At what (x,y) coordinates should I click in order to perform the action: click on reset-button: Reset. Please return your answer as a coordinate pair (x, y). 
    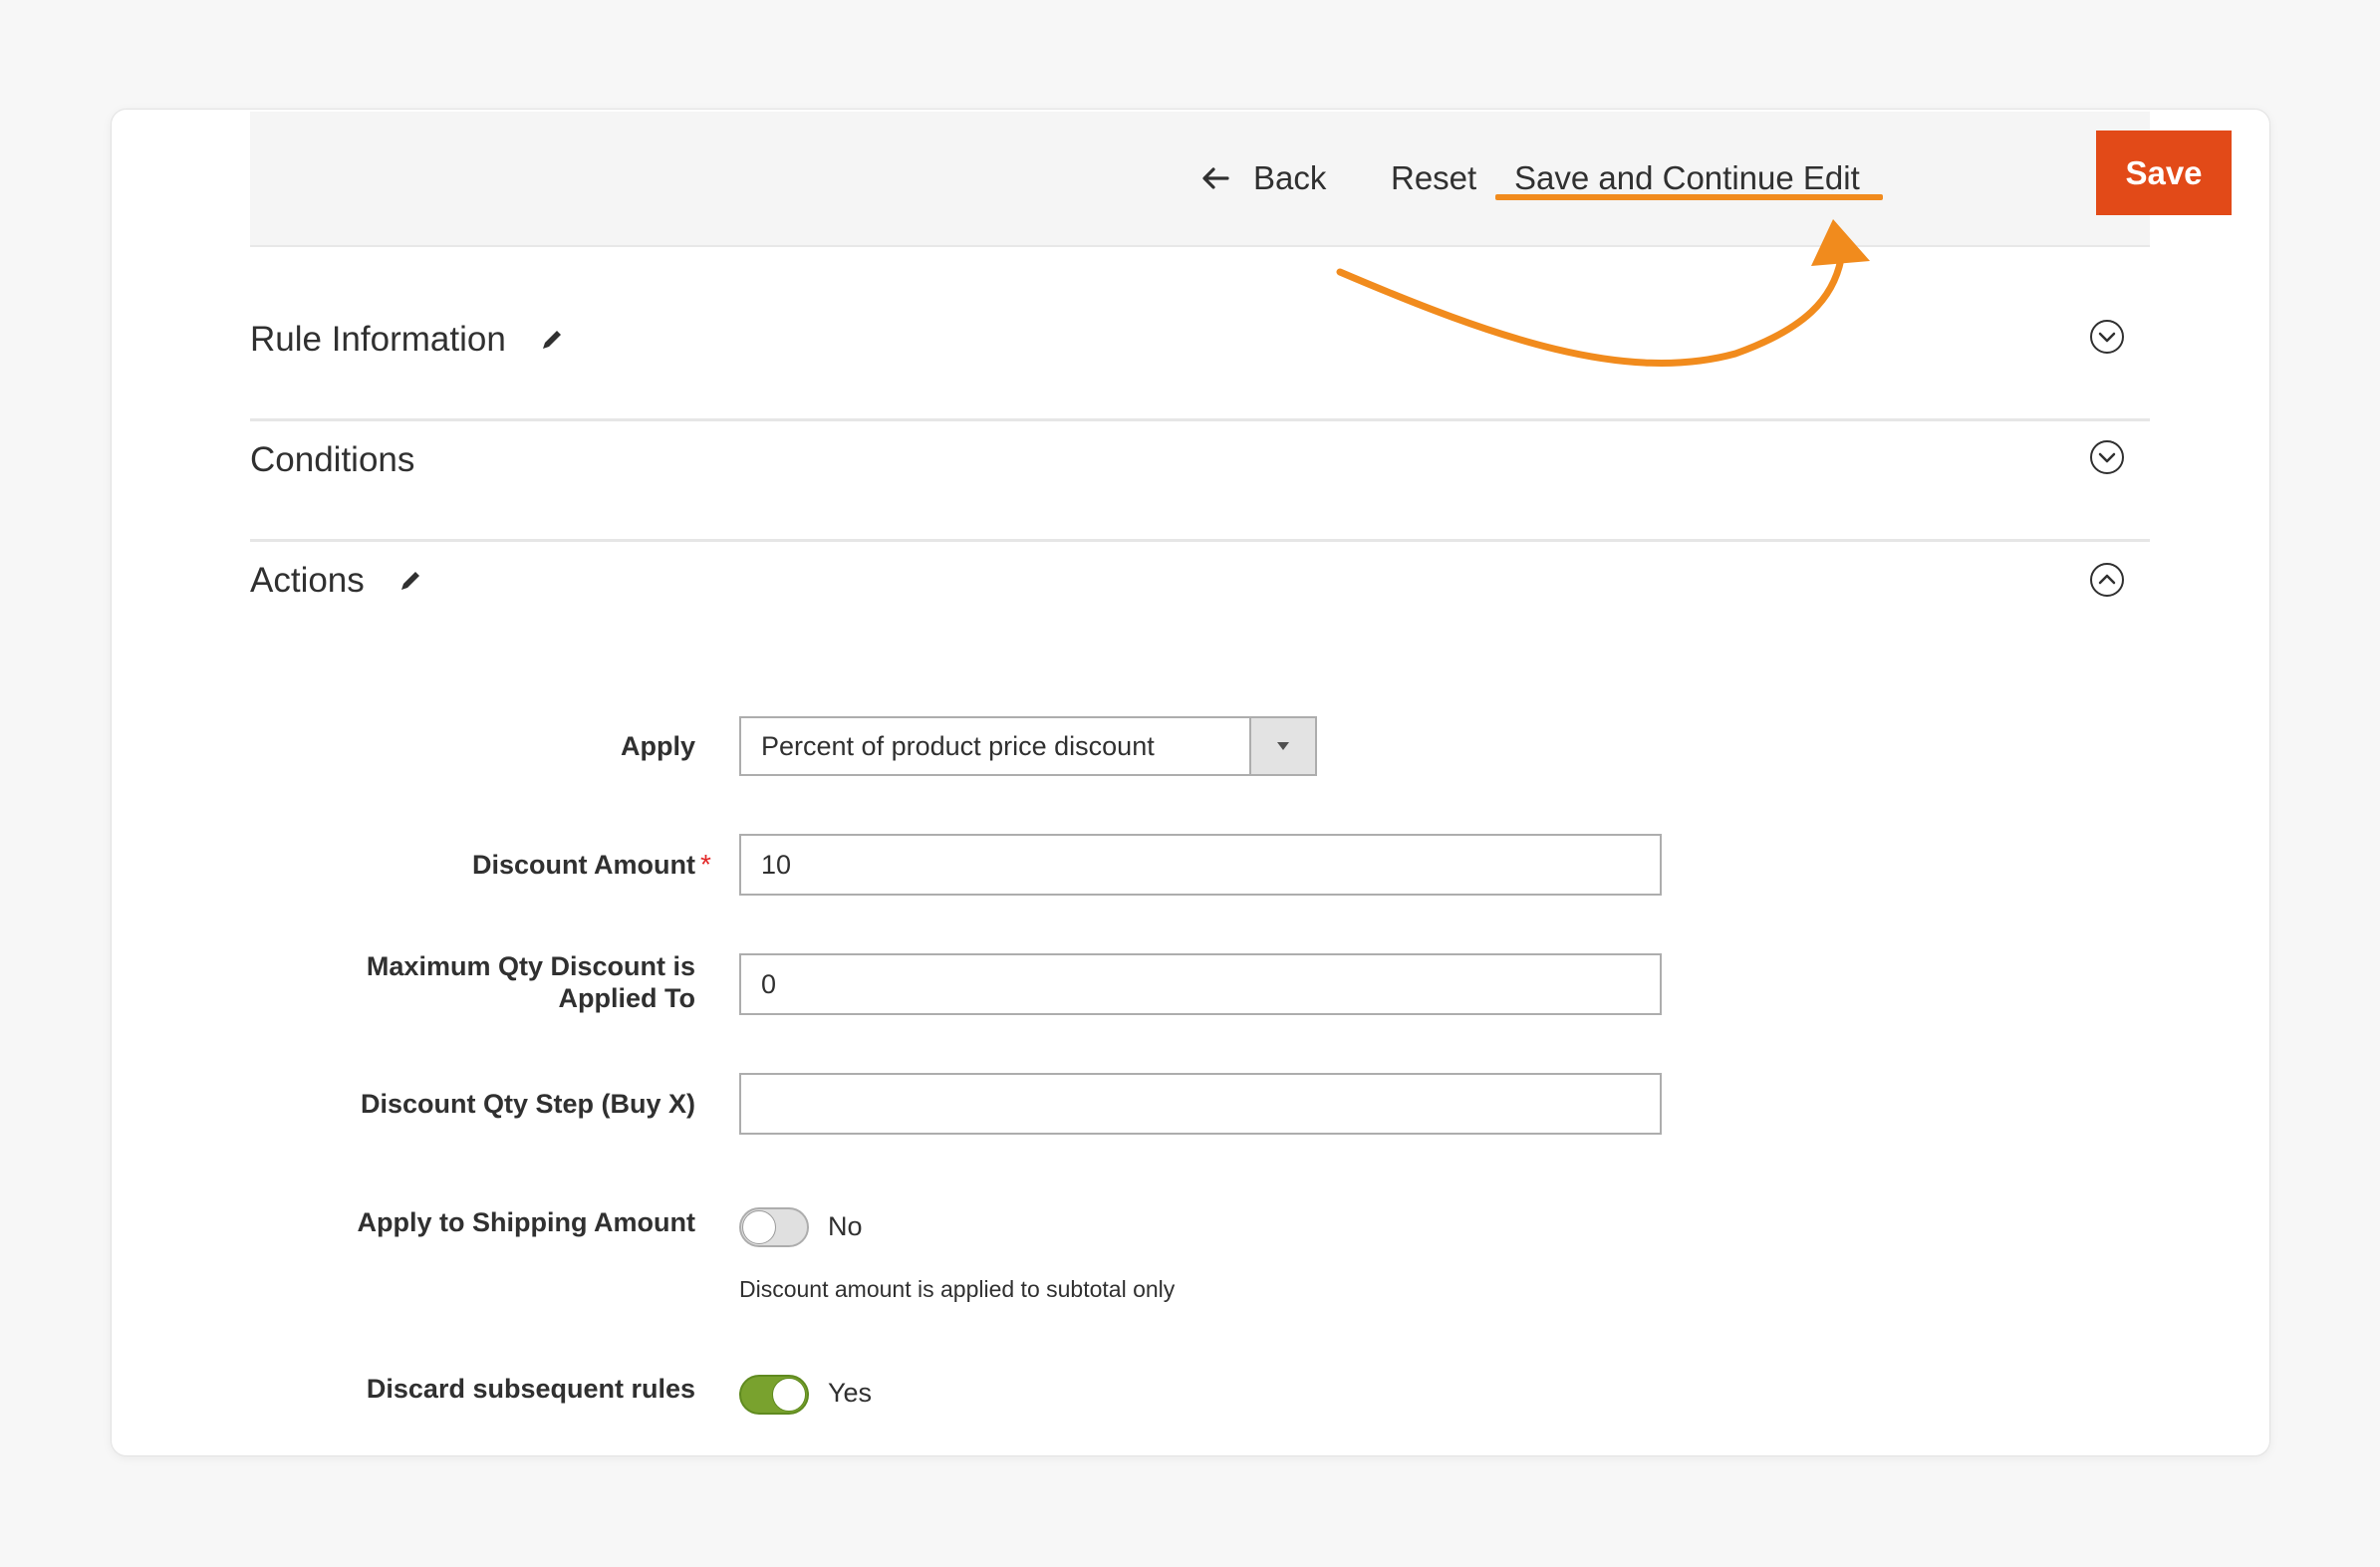
    Looking at the image, I should click on (1433, 178).